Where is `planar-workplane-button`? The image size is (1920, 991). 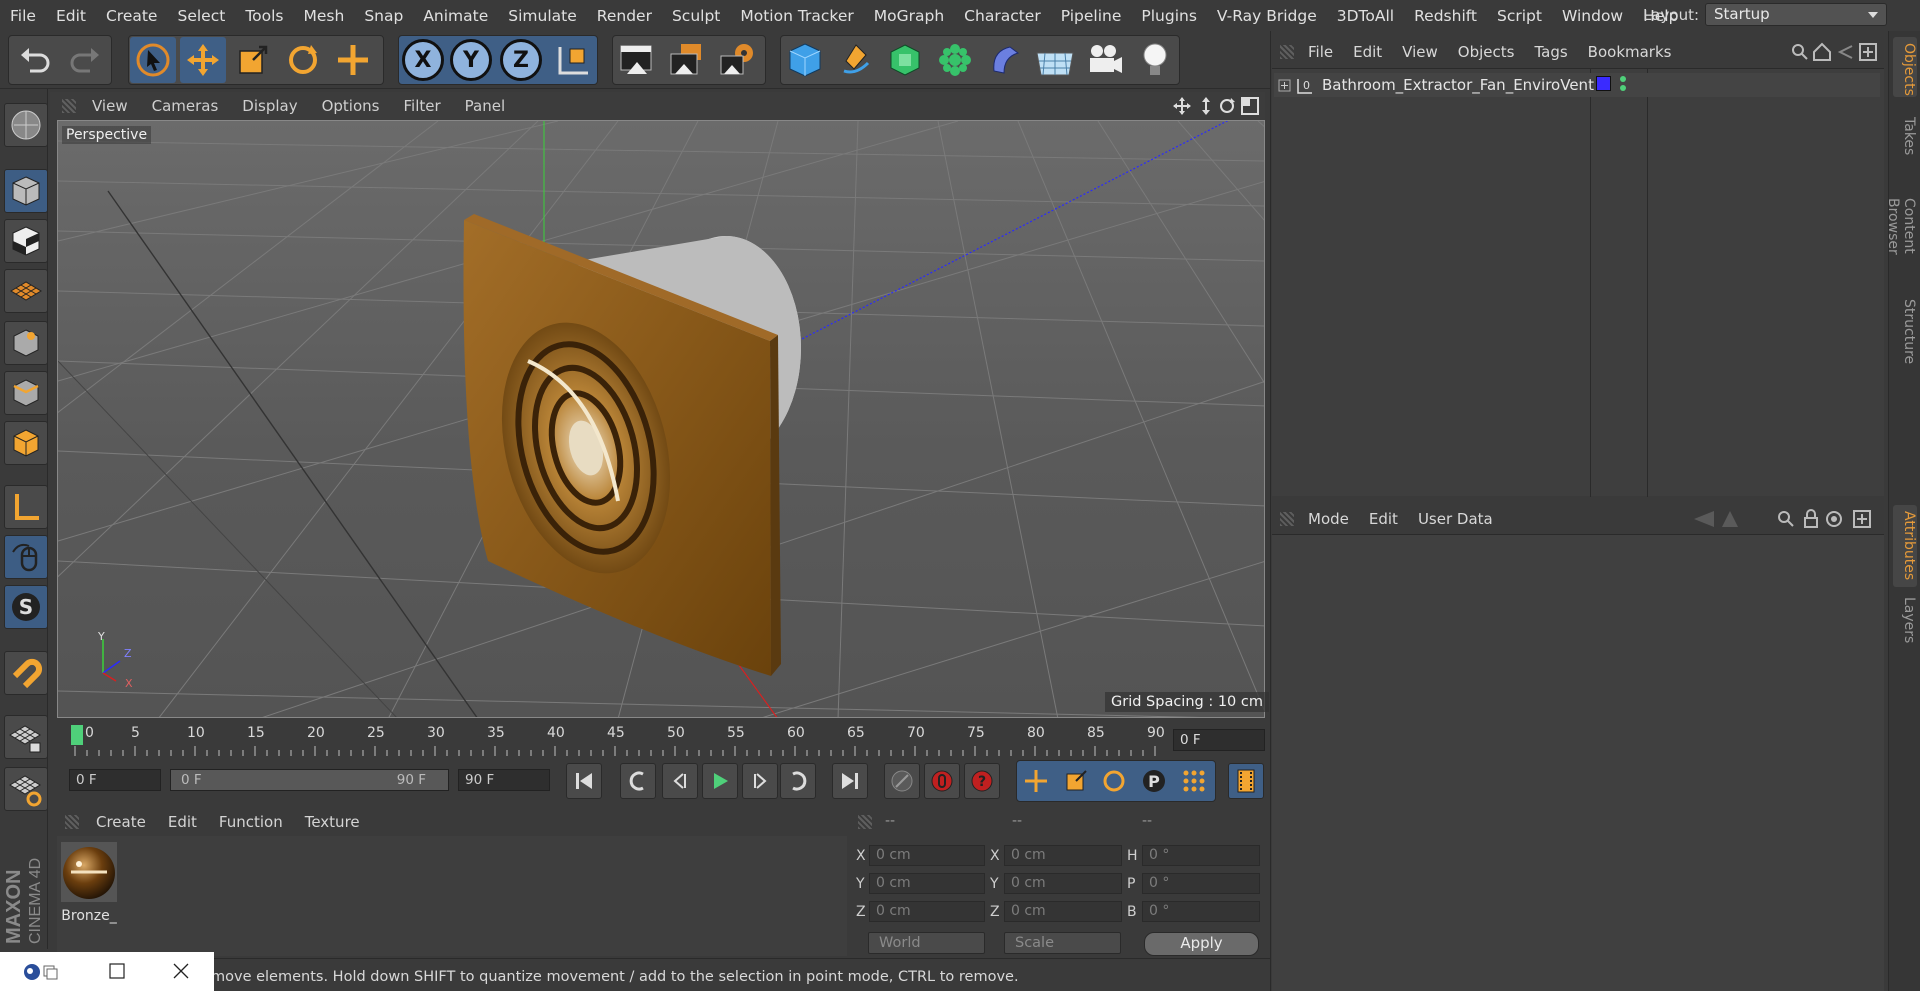 planar-workplane-button is located at coordinates (26, 789).